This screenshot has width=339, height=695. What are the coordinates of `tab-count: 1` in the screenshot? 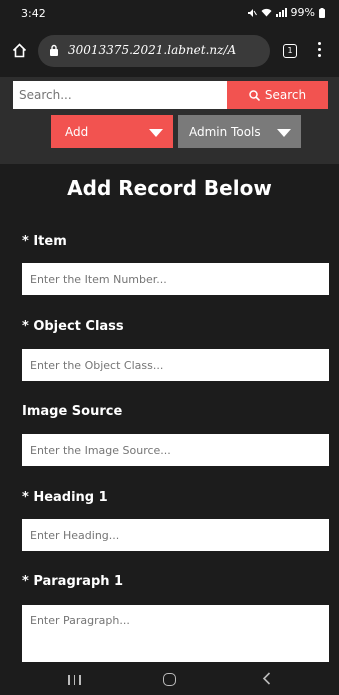 It's located at (290, 50).